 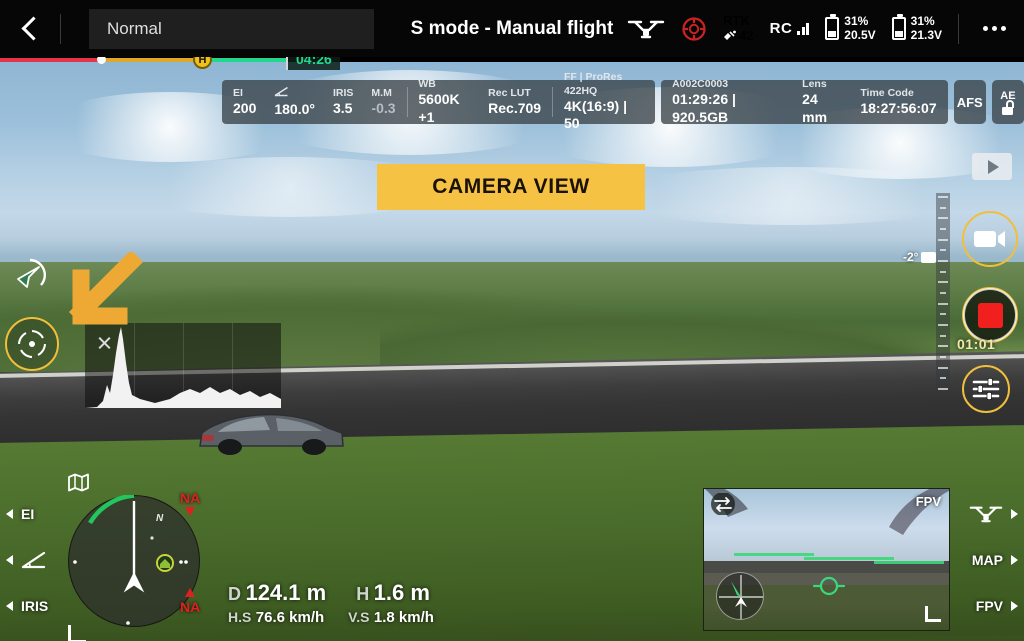 What do you see at coordinates (244, 60) in the screenshot?
I see `flight-bar-safe` at bounding box center [244, 60].